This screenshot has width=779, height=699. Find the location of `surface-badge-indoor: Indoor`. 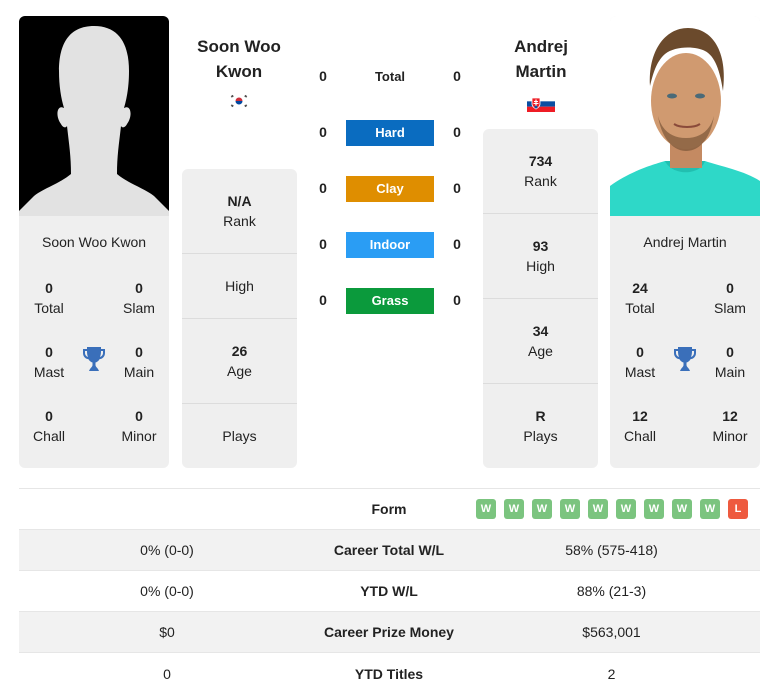

surface-badge-indoor: Indoor is located at coordinates (390, 245).